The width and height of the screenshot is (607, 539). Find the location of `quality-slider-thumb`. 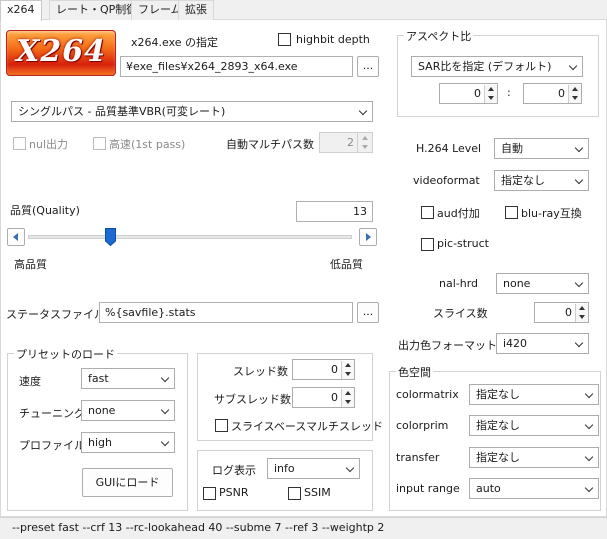

quality-slider-thumb is located at coordinates (110, 237).